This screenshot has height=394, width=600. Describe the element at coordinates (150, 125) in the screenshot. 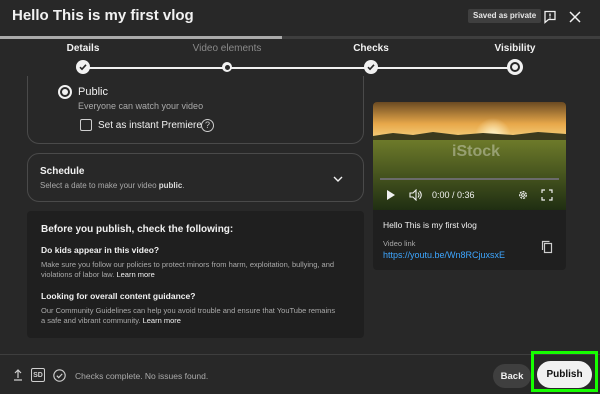

I see `instant-premiere-label: Set as instant Premiere` at that location.